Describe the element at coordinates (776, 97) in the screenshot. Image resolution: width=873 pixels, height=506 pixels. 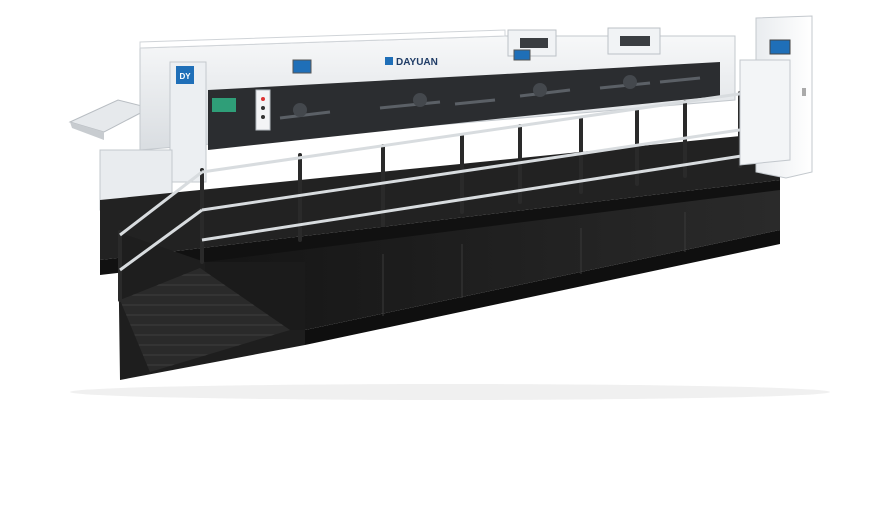
I see `control-cabinet` at that location.